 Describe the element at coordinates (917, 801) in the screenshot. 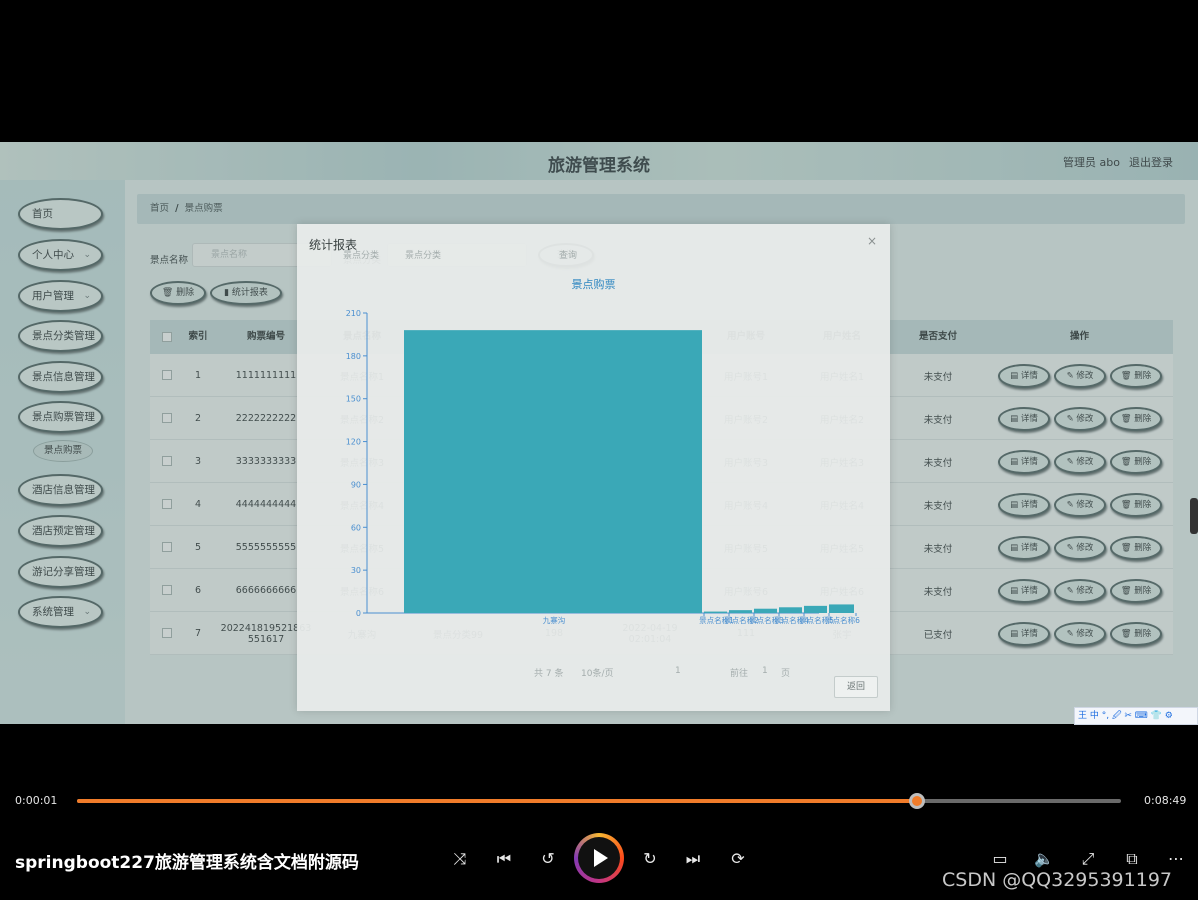

I see `progress-thumb` at that location.